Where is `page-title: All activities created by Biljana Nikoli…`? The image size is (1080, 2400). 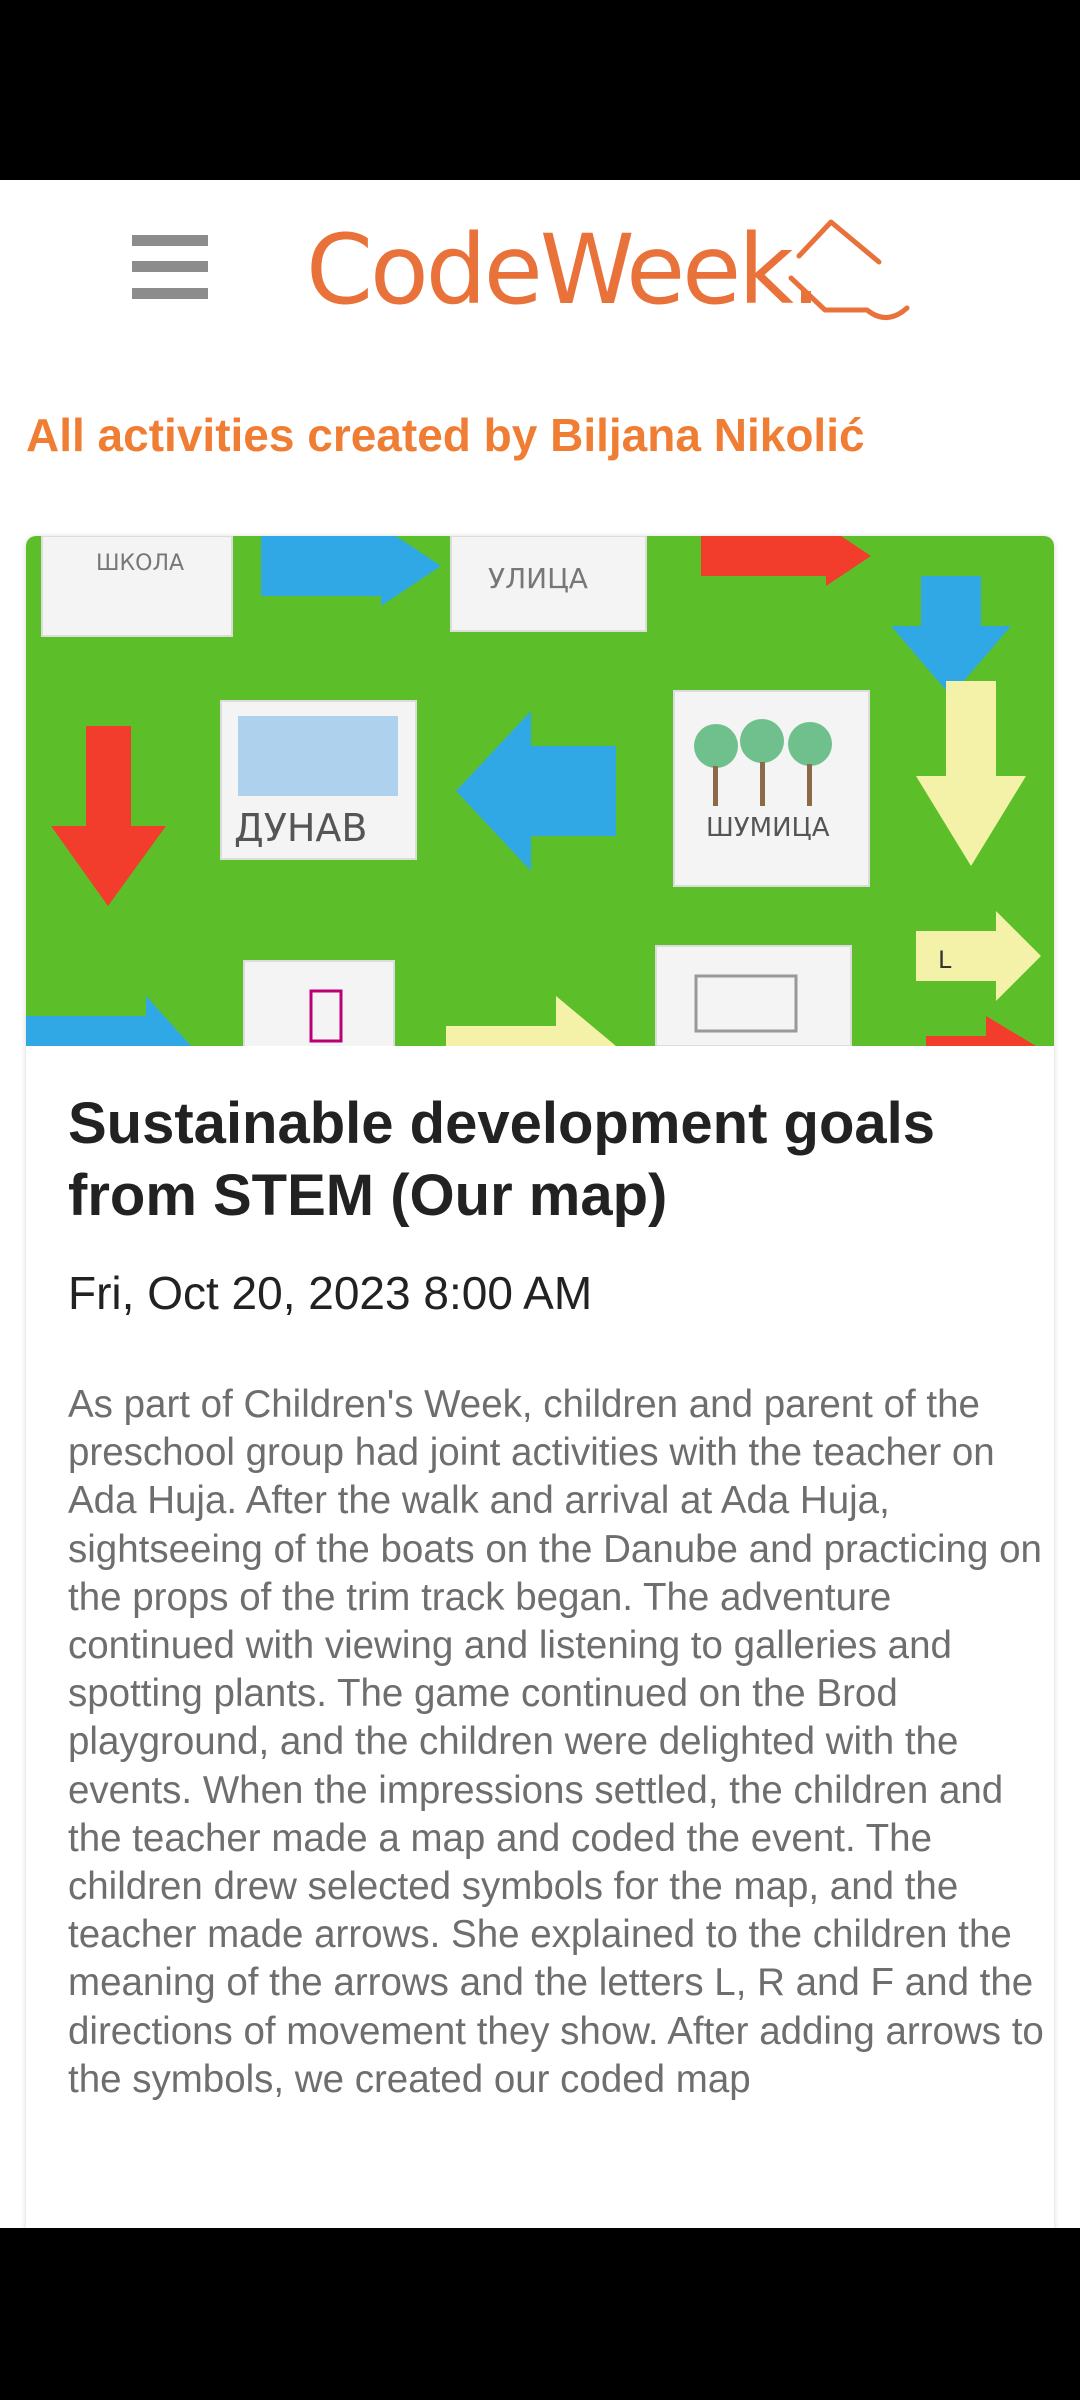
page-title: All activities created by Biljana Nikoli… is located at coordinates (445, 435).